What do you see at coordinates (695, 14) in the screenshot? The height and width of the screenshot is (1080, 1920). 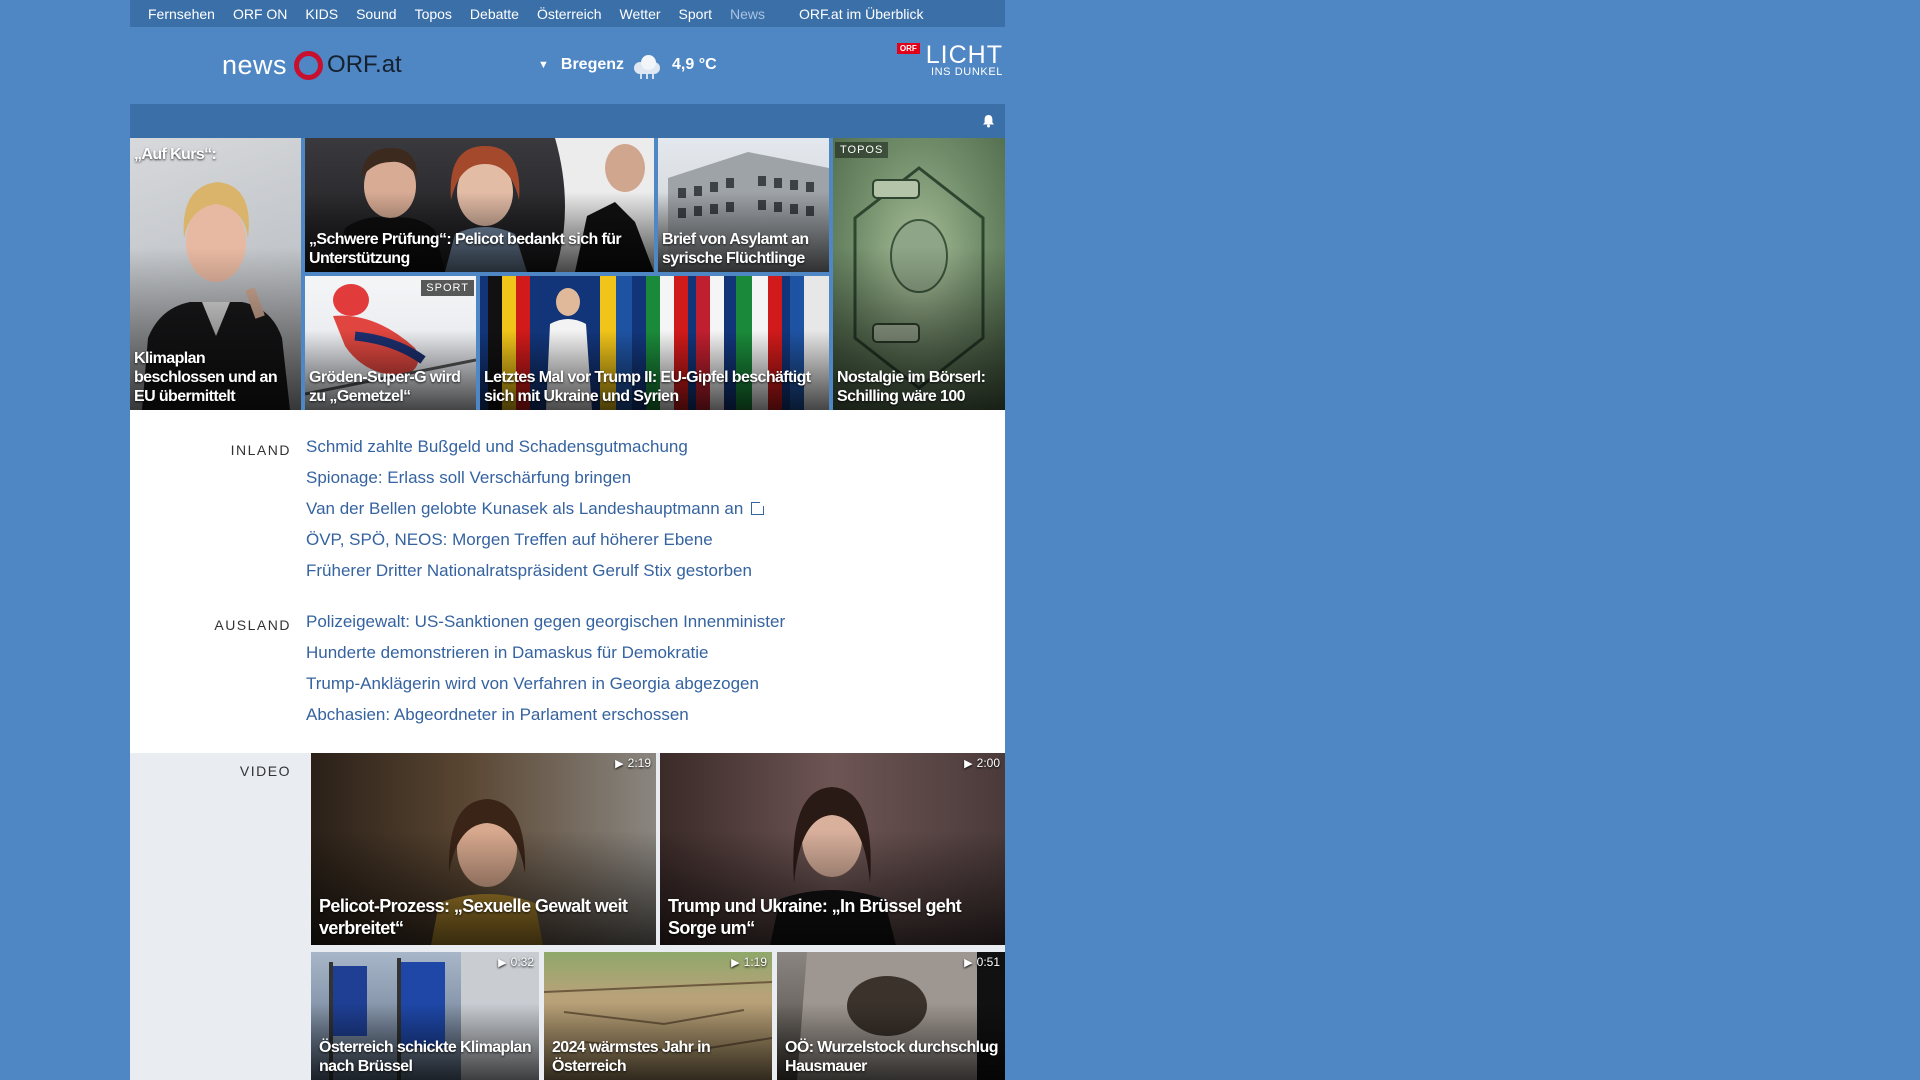 I see `nav-item-sport: Sport` at bounding box center [695, 14].